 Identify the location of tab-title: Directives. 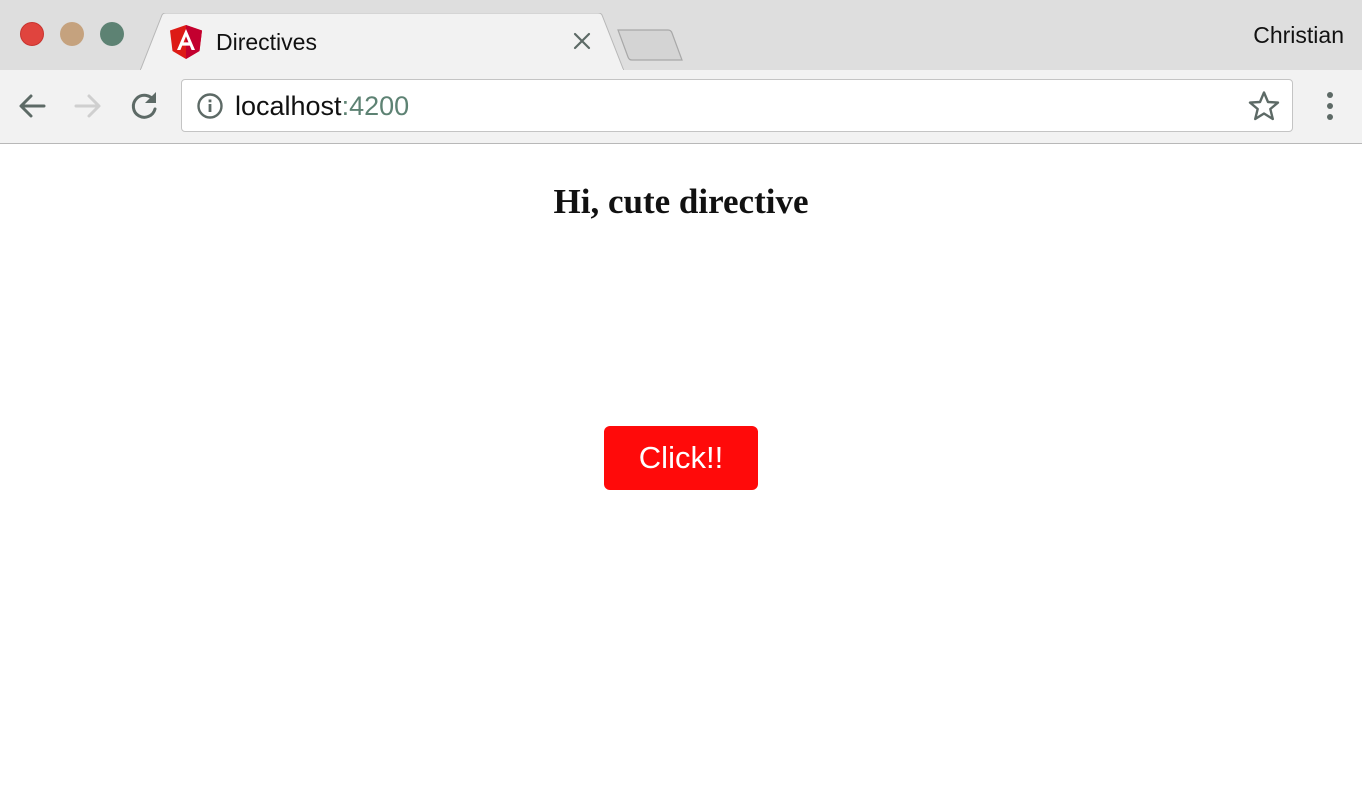
(266, 42).